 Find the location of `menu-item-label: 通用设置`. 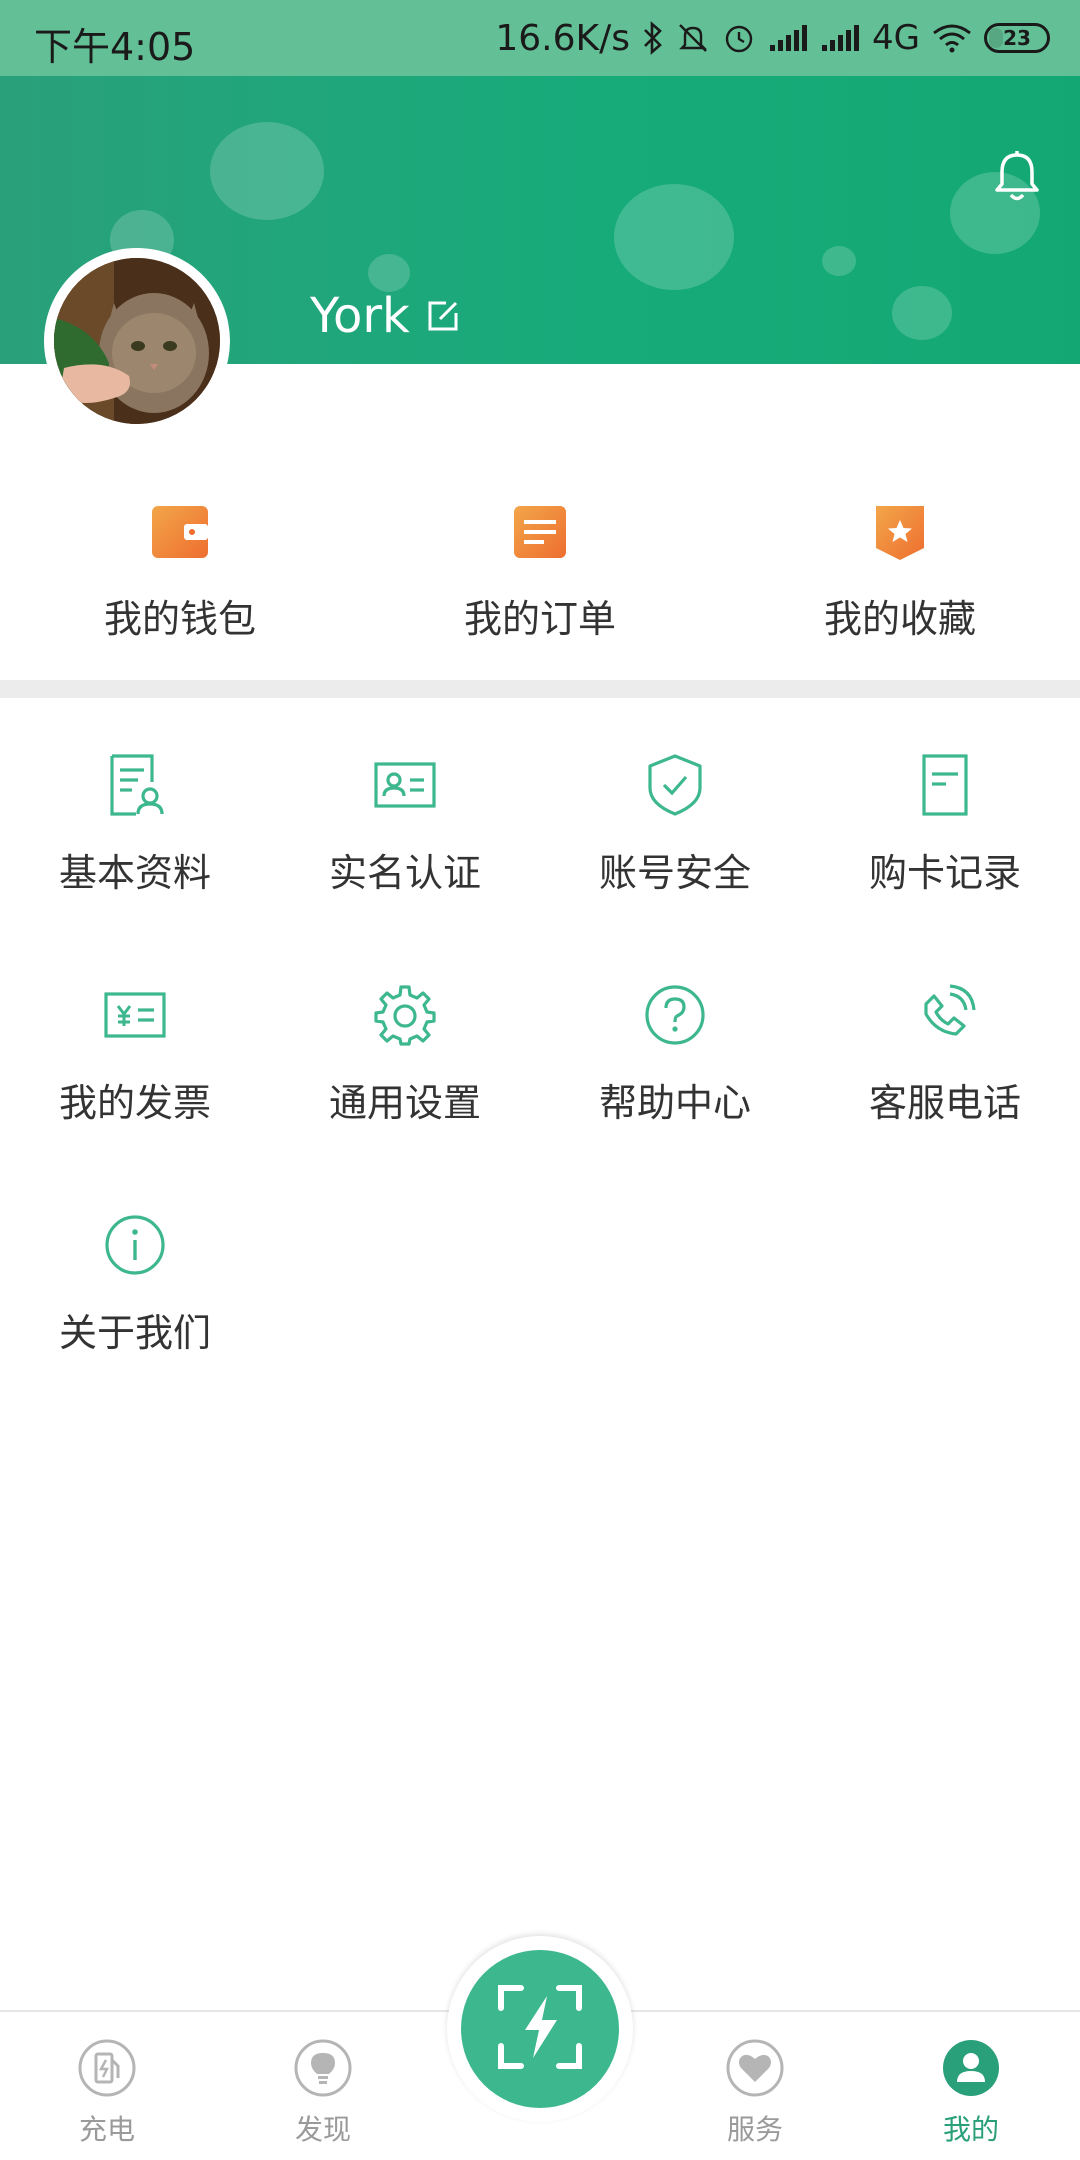

menu-item-label: 通用设置 is located at coordinates (404, 1103).